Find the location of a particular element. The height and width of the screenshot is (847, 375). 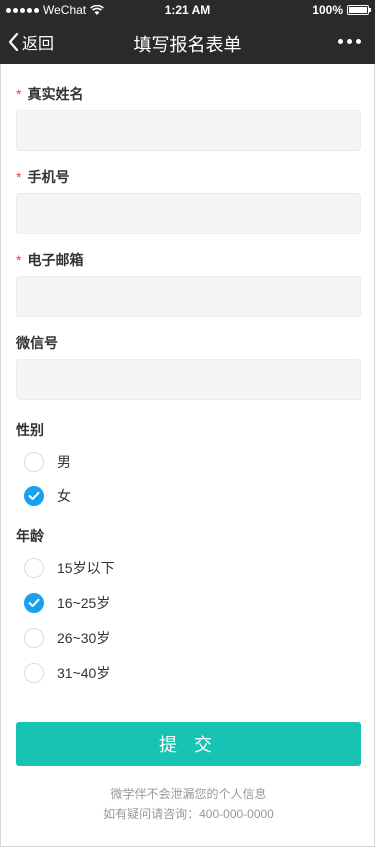

privacy-note: 微学伴不会泄漏您的个人信息 is located at coordinates (188, 794).